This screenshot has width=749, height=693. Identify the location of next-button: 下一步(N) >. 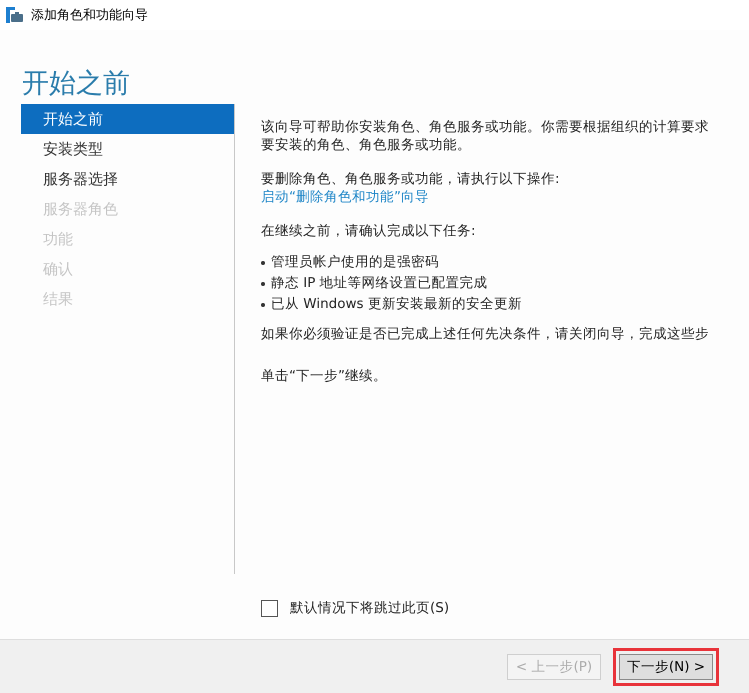
(666, 667).